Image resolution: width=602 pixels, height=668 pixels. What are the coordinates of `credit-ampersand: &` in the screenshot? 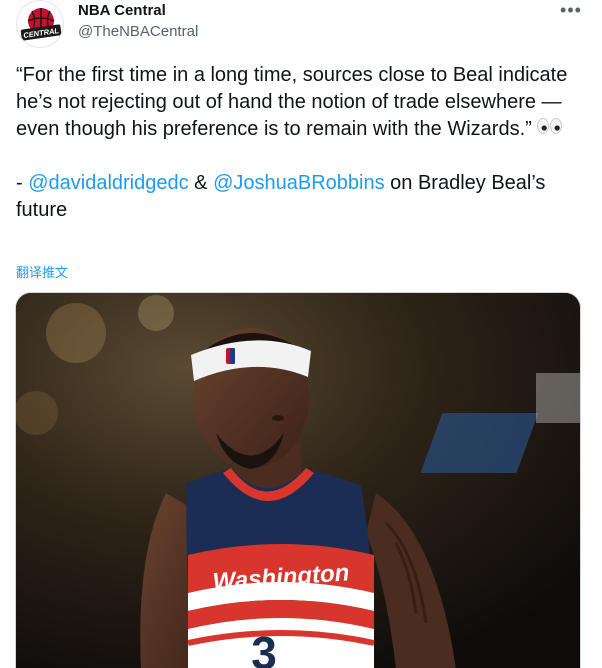 It's located at (201, 183).